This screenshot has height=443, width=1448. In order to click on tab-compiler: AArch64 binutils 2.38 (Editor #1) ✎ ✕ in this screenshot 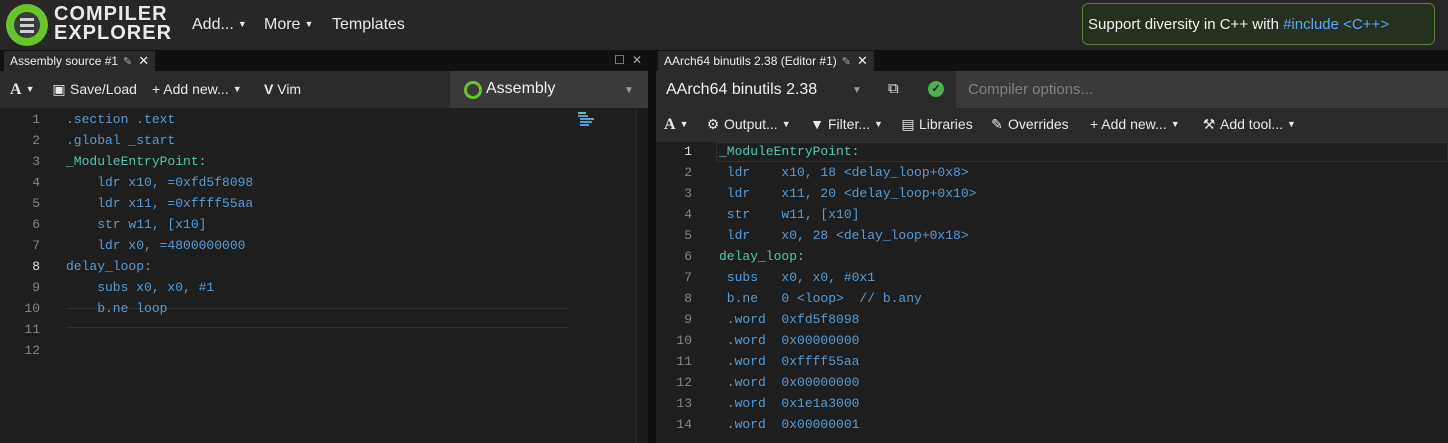, I will do `click(766, 61)`.